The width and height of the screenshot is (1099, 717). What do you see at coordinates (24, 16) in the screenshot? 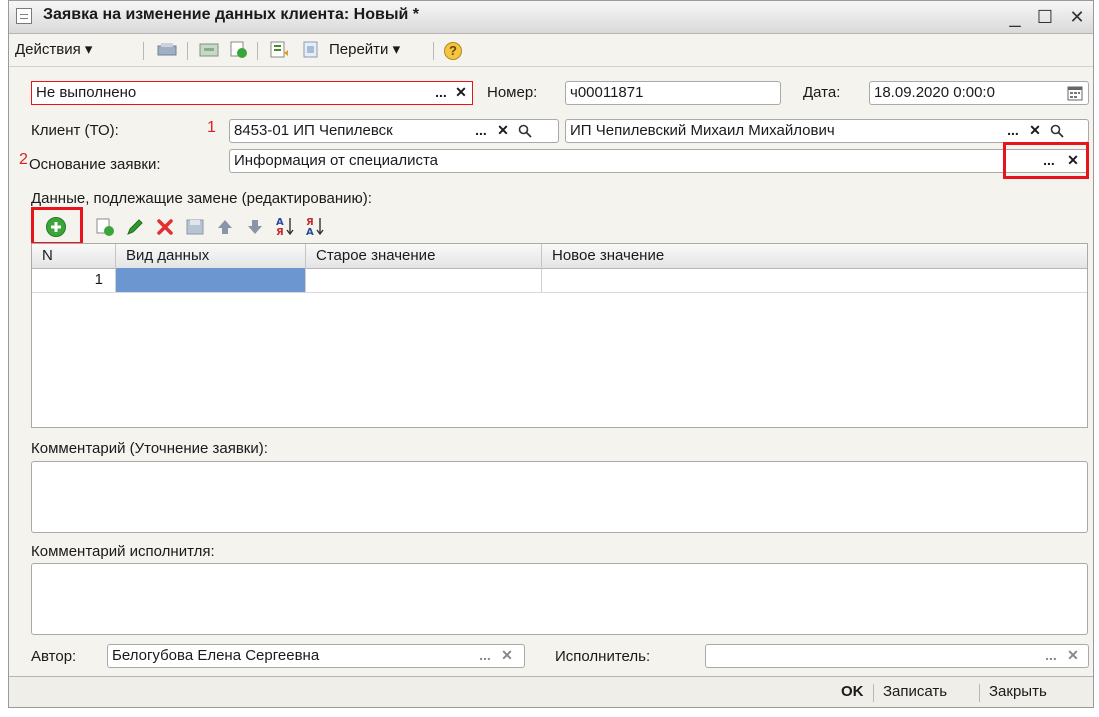
I see `document-icon` at bounding box center [24, 16].